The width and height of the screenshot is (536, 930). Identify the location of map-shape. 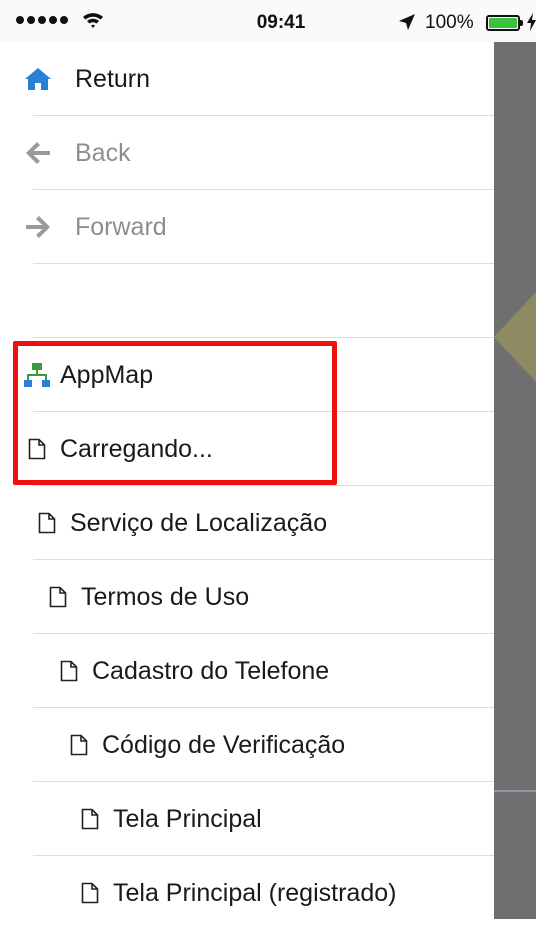
(515, 337).